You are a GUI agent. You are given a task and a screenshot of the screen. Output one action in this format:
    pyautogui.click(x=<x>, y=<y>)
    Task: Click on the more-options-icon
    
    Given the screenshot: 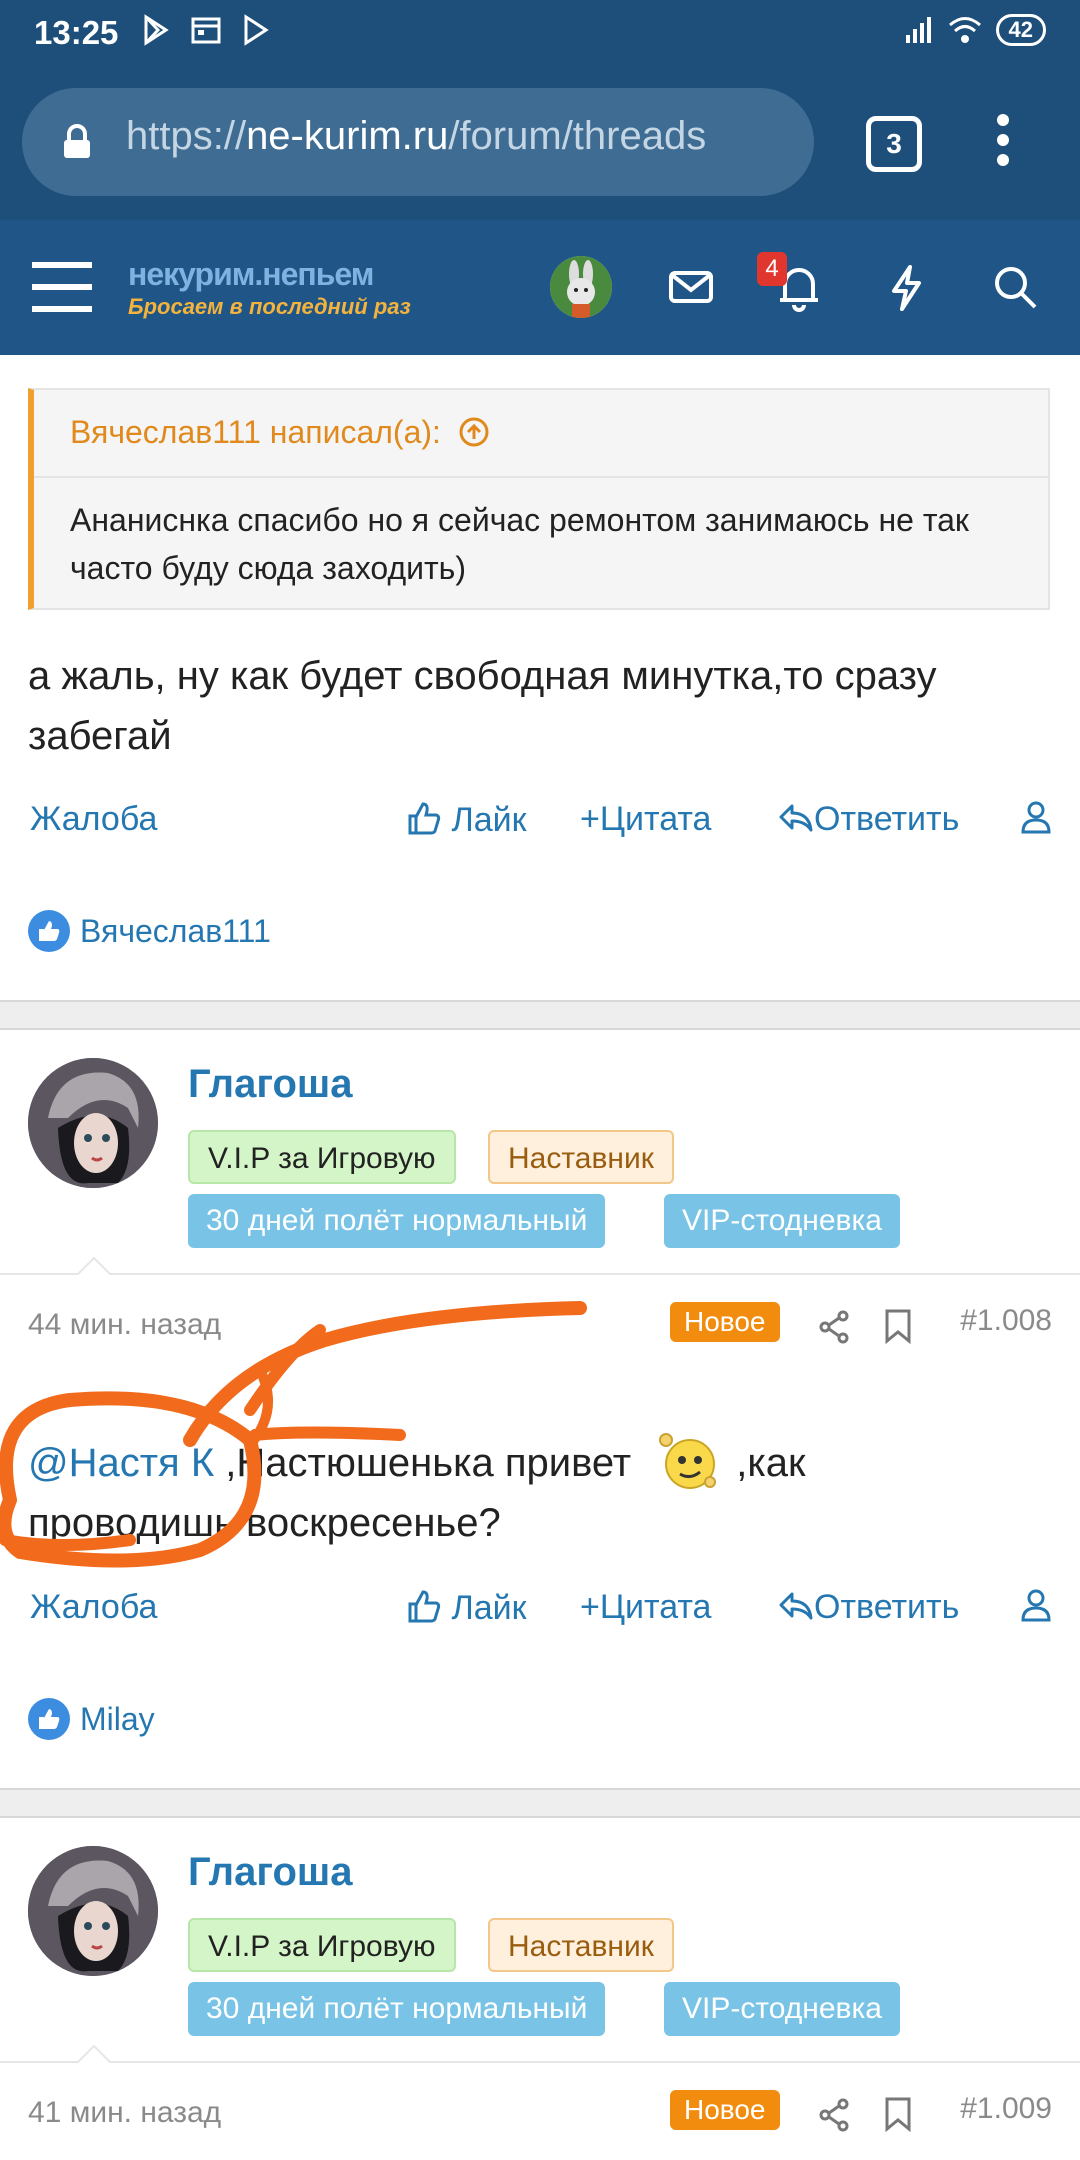 What is the action you would take?
    pyautogui.click(x=1003, y=140)
    